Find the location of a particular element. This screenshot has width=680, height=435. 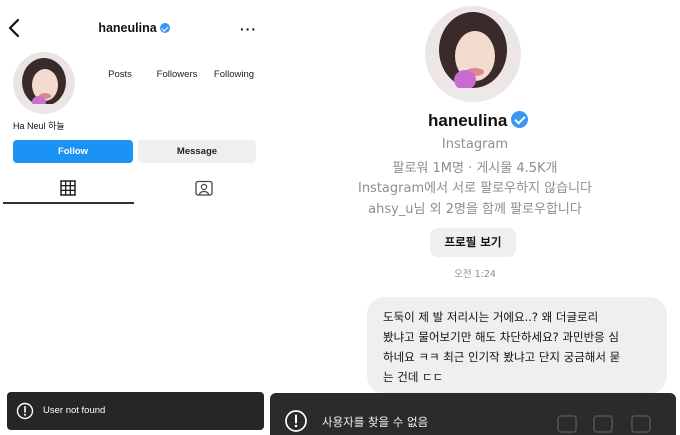

profile-username-text: haneulina is located at coordinates (127, 28).